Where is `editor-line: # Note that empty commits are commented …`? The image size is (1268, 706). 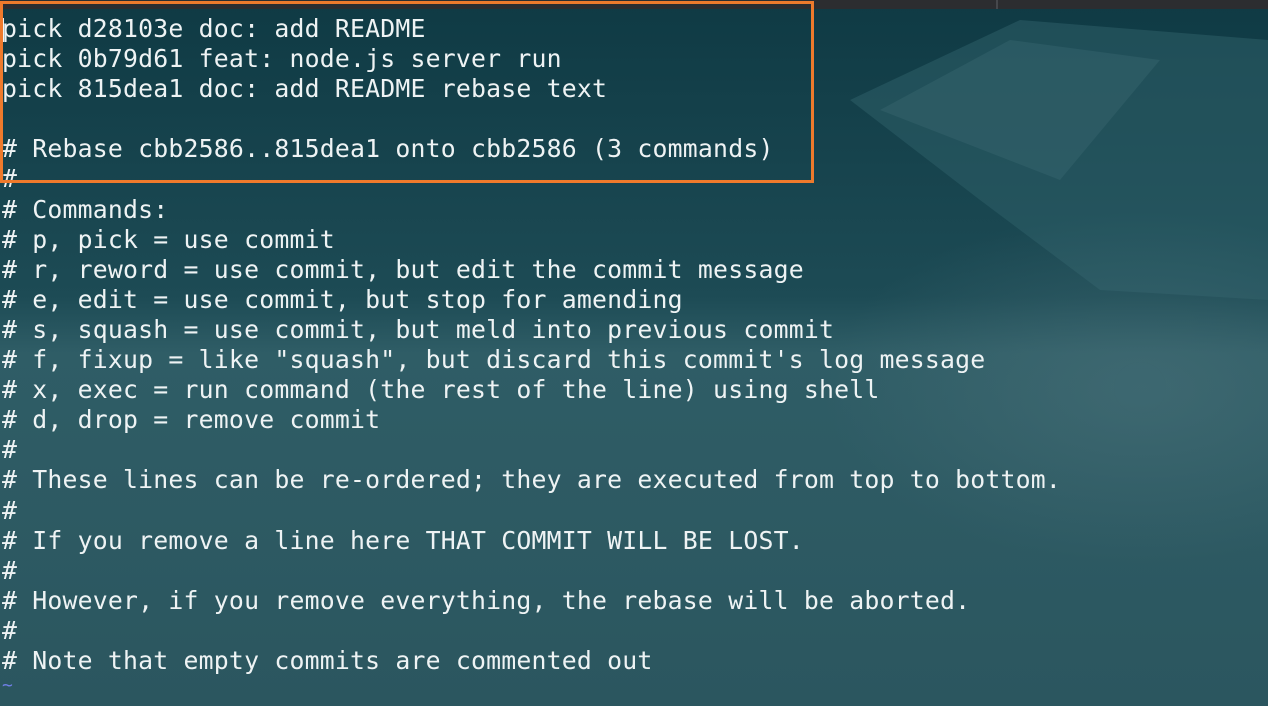
editor-line: # Note that empty commits are commented … is located at coordinates (633, 661).